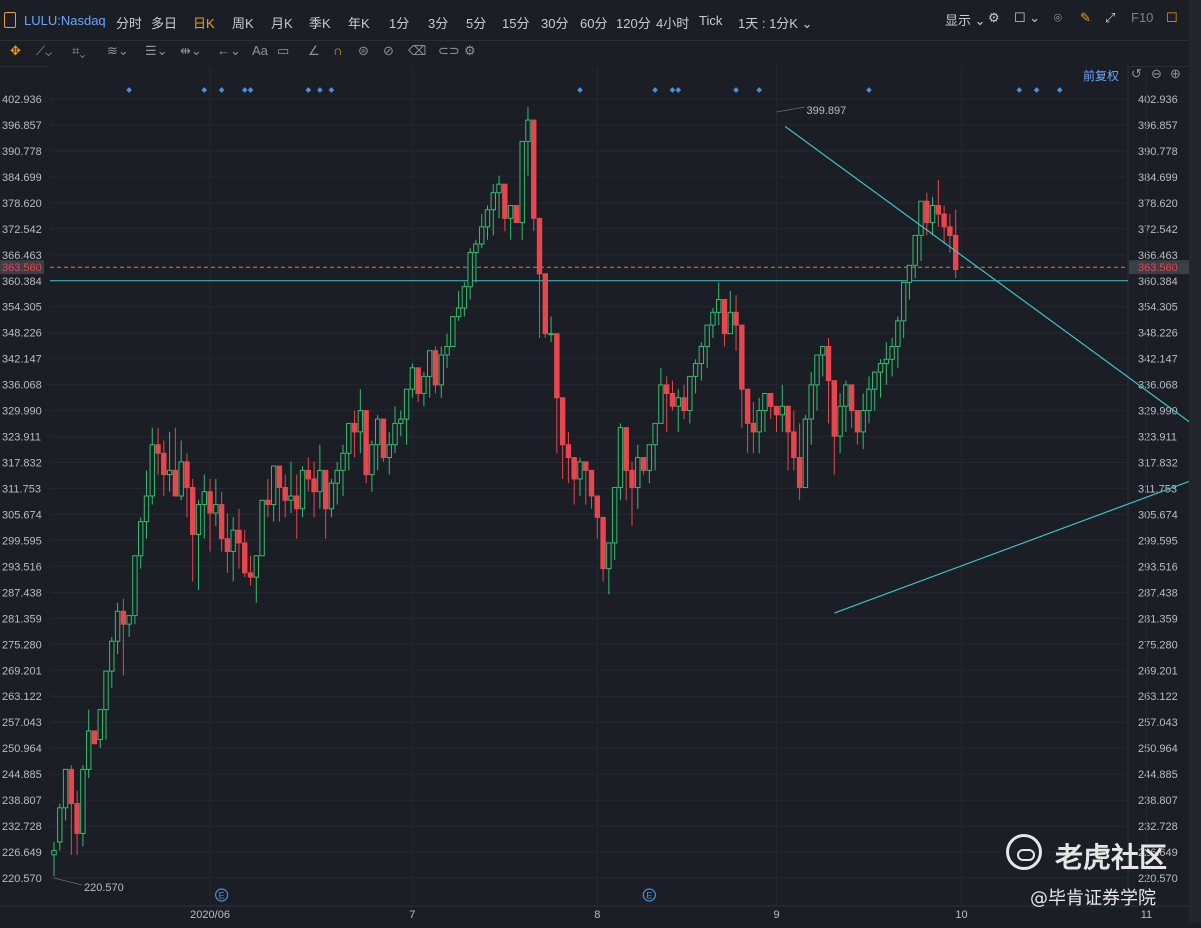 The height and width of the screenshot is (928, 1201). What do you see at coordinates (22, 412) in the screenshot?
I see `y-tick-label-left: 329.990` at bounding box center [22, 412].